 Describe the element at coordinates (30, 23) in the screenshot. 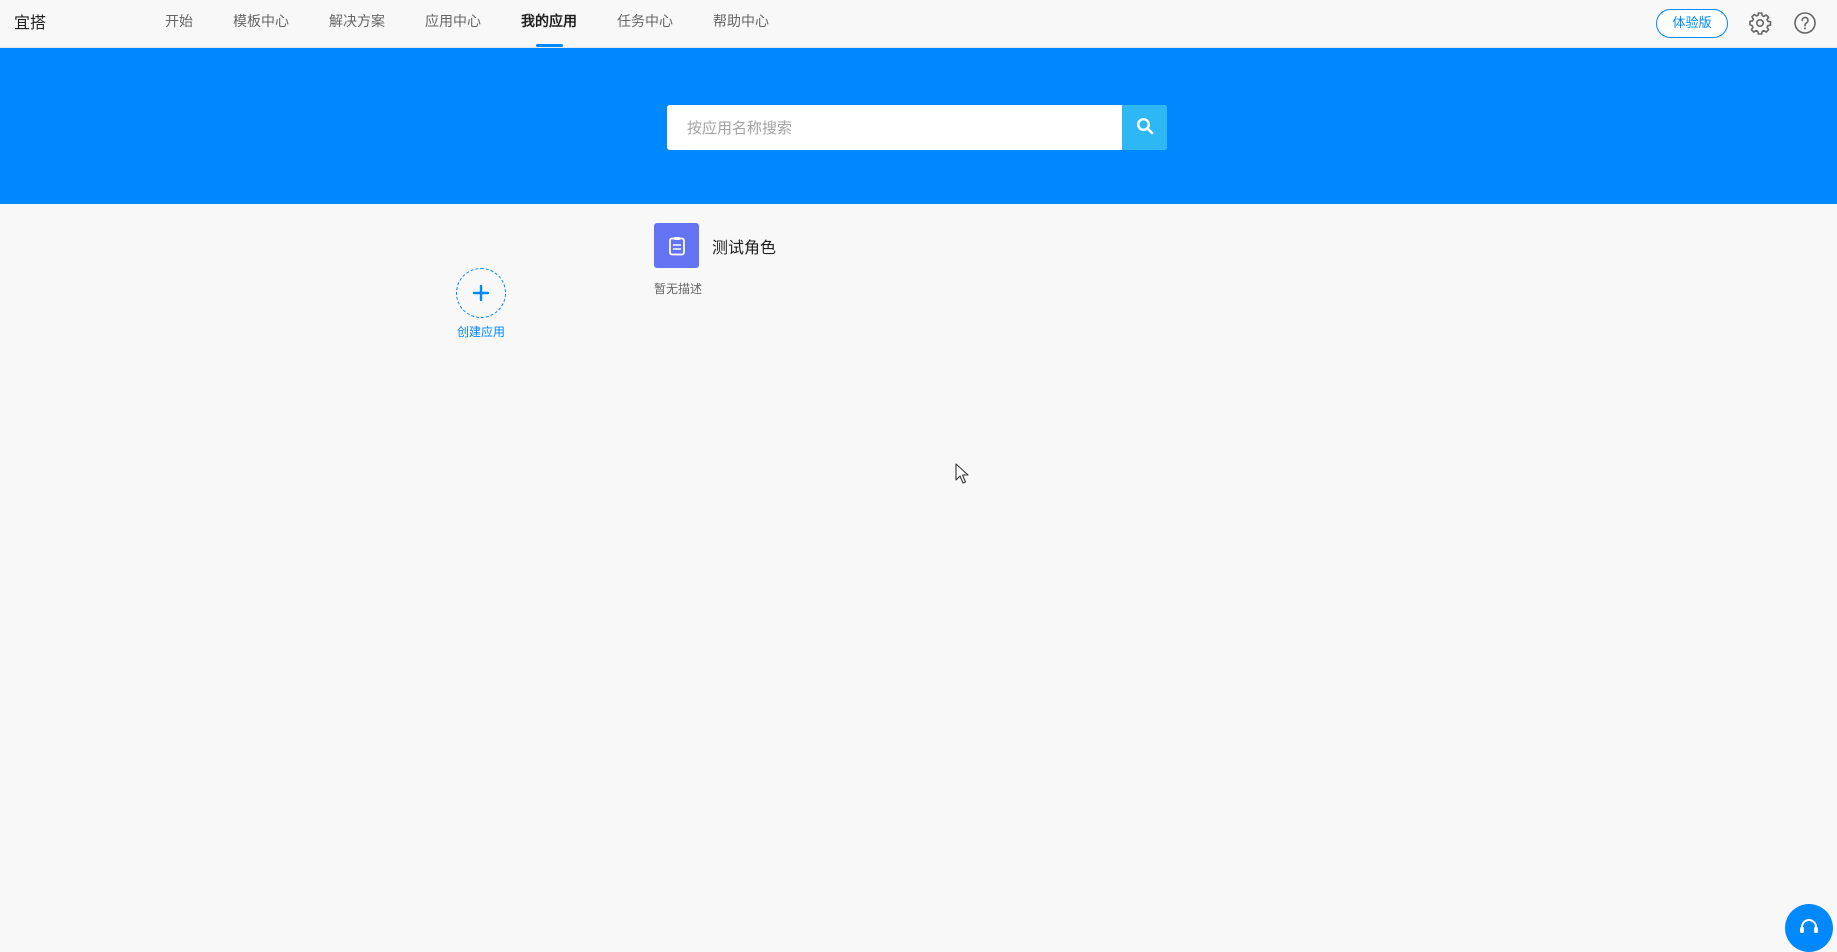

I see `app-logo: 宜搭` at that location.